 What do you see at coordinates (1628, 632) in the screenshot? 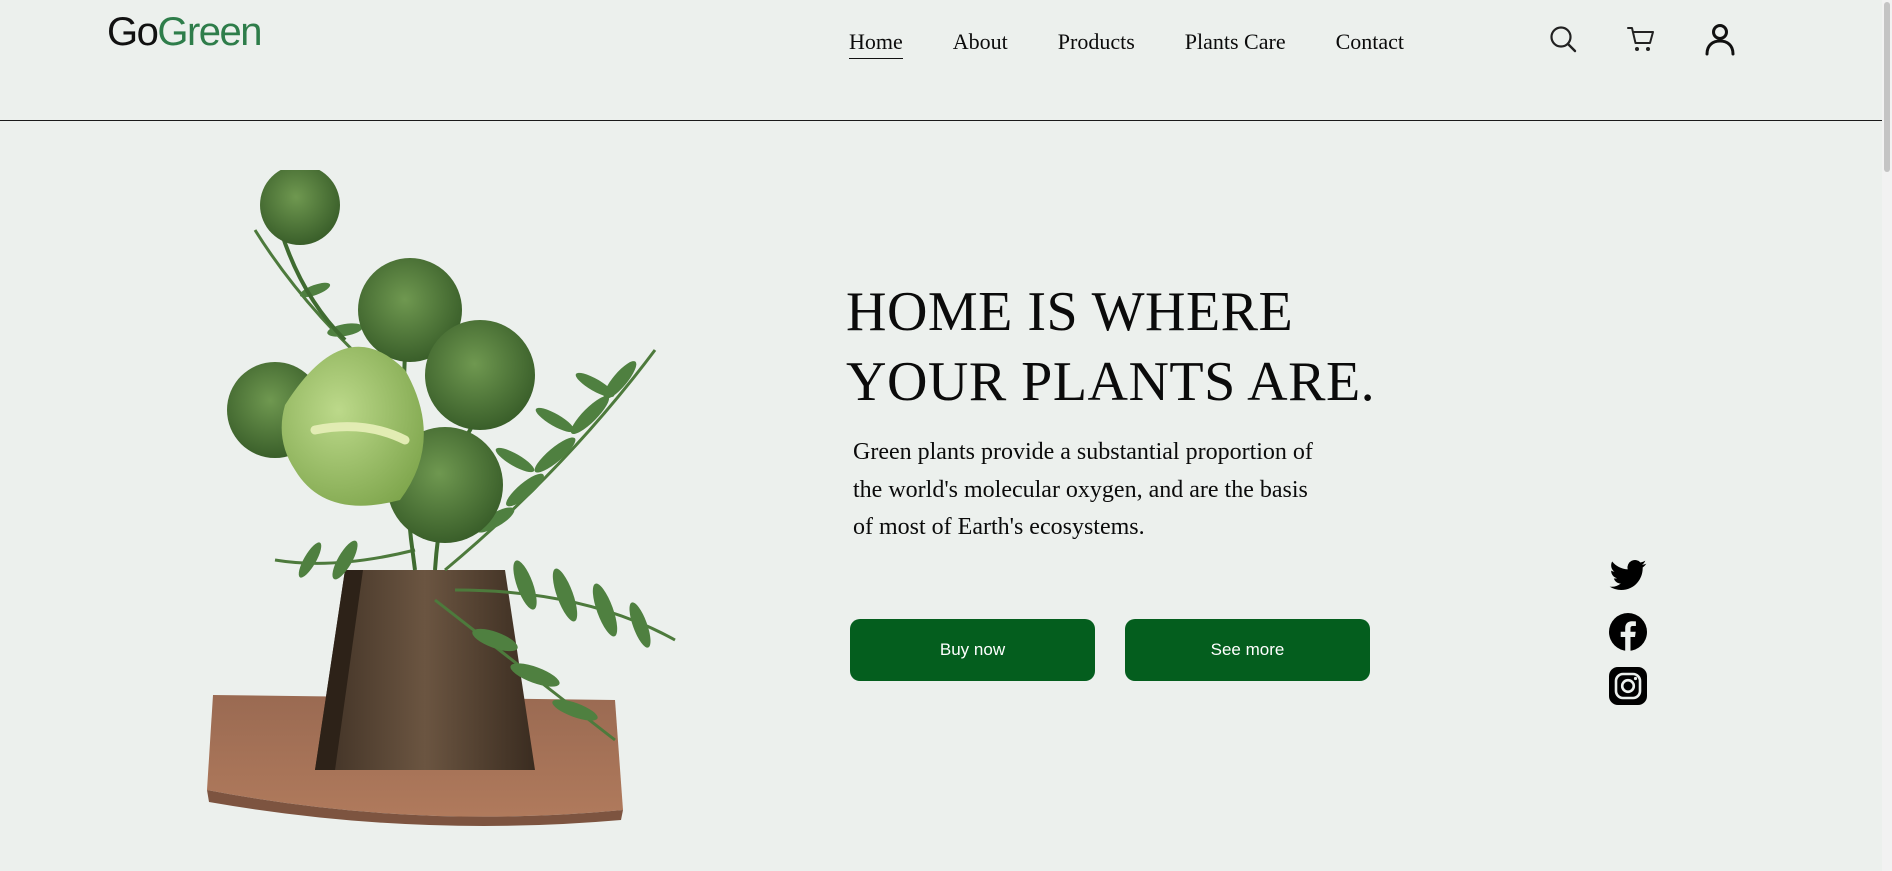
I see `facebook-icon` at bounding box center [1628, 632].